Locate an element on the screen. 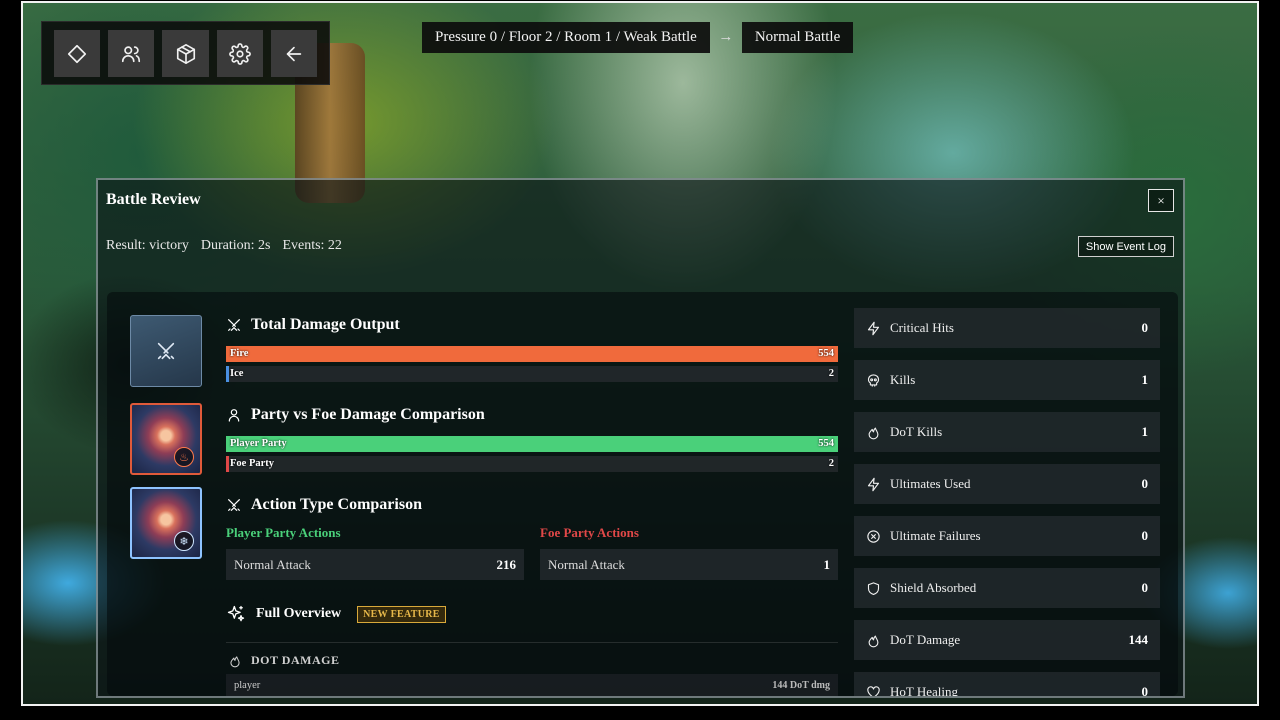 The image size is (1280, 720). damage-bar-fire: Fire 554 is located at coordinates (532, 354).